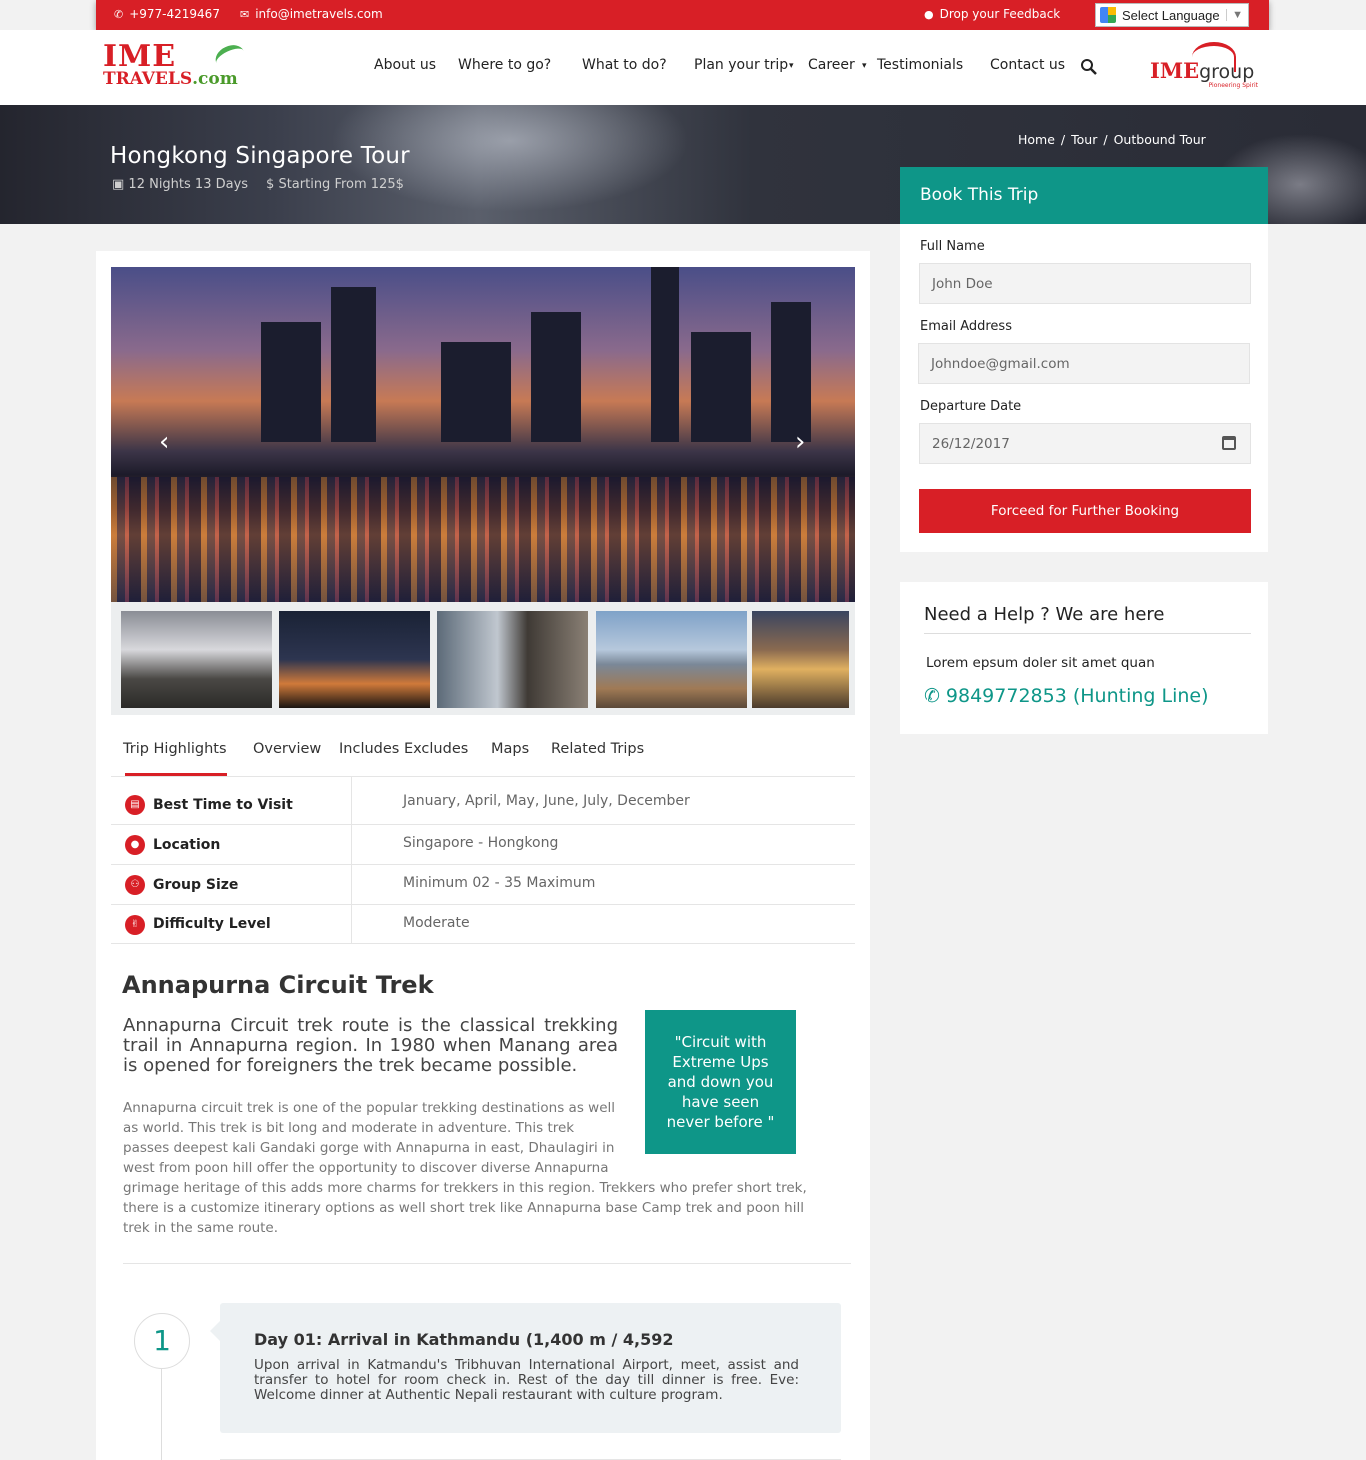 The height and width of the screenshot is (1460, 1366). What do you see at coordinates (148, 79) in the screenshot?
I see `logo-travels: TRAVELS` at bounding box center [148, 79].